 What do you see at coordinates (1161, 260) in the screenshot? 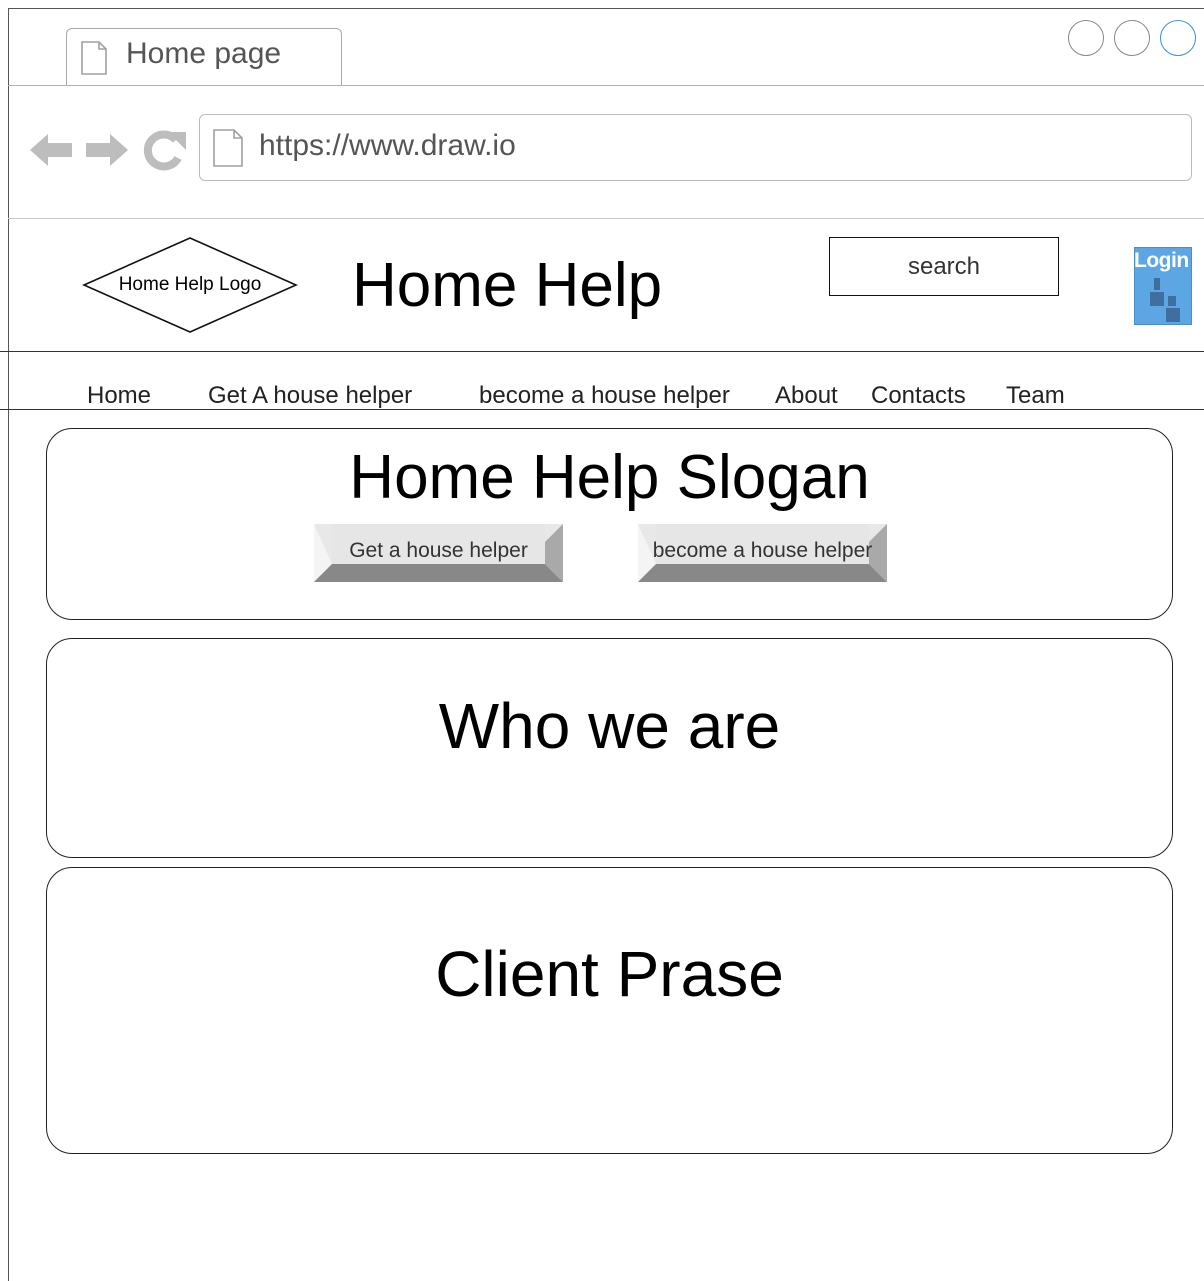
I see `login-label: Login` at bounding box center [1161, 260].